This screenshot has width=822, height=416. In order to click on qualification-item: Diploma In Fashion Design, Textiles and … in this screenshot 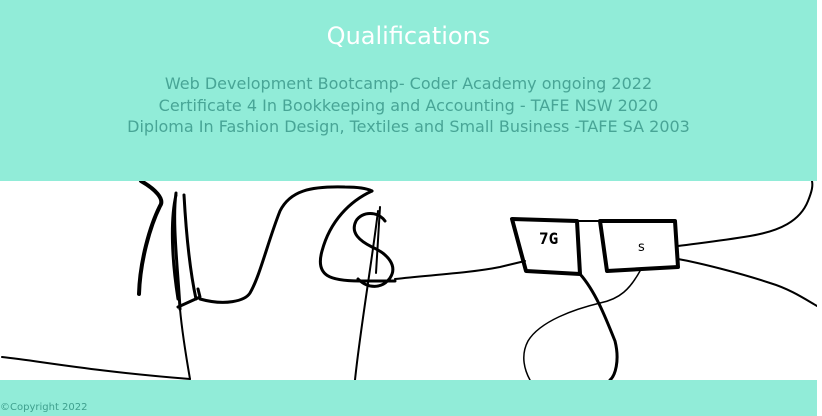, I will do `click(408, 126)`.